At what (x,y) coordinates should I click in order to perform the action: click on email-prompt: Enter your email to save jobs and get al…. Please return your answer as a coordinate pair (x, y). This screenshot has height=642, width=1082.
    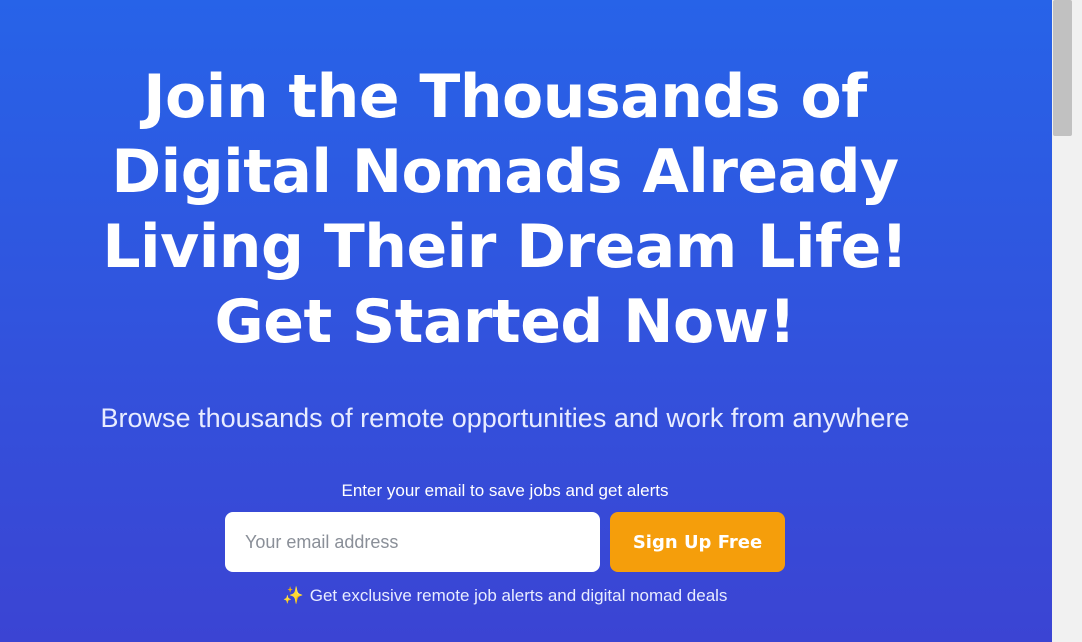
    Looking at the image, I should click on (505, 490).